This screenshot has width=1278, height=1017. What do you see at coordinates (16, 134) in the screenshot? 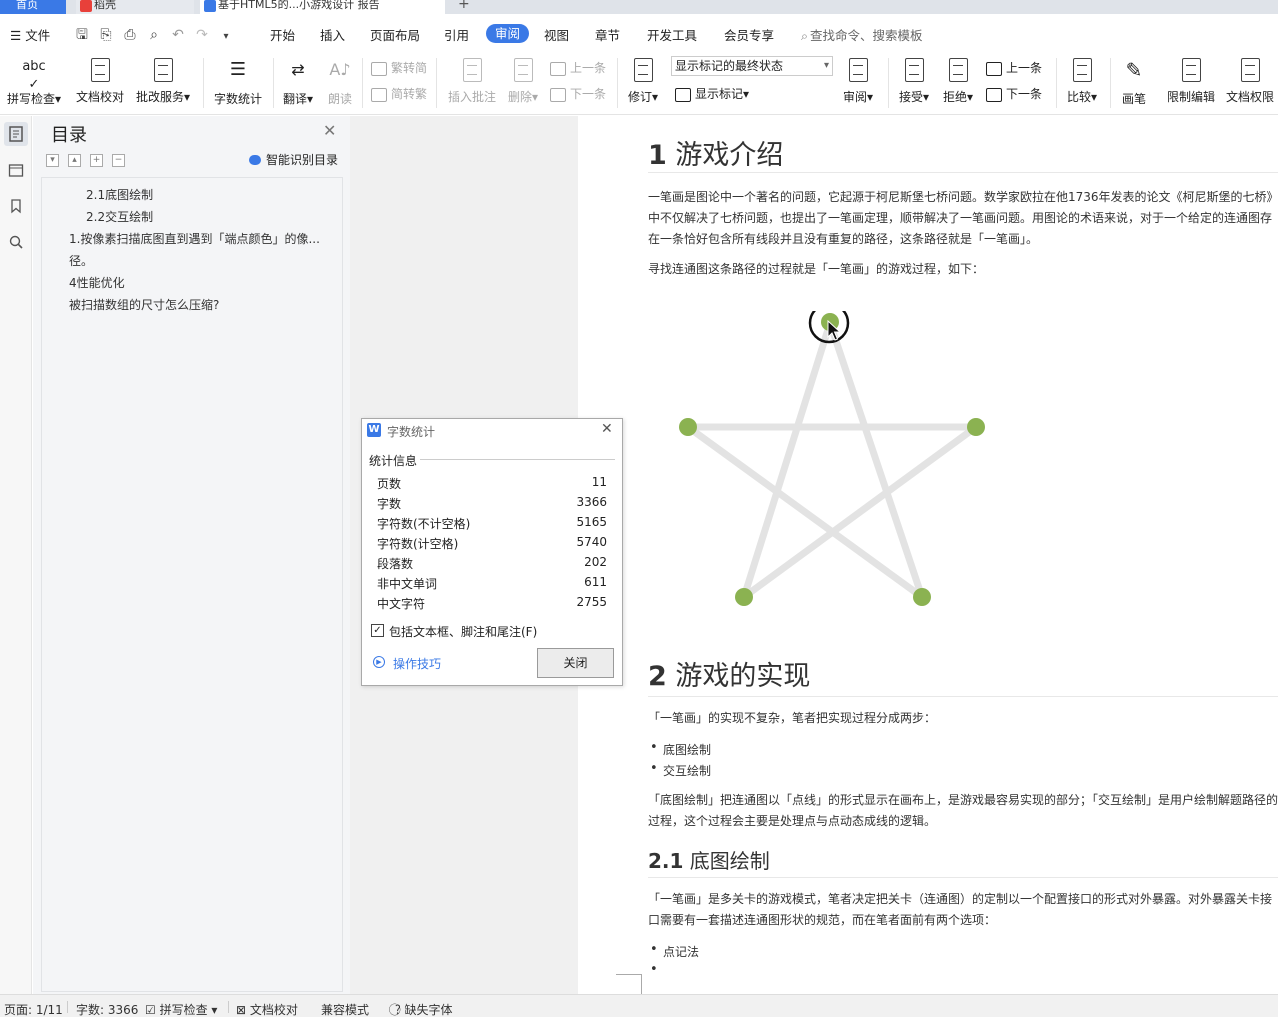
I see `toc-panel-icon` at bounding box center [16, 134].